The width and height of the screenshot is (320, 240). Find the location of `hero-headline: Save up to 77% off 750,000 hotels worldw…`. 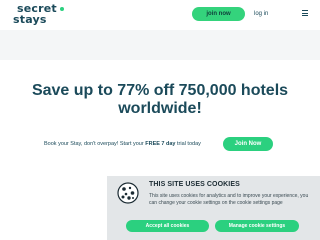

hero-headline: Save up to 77% off 750,000 hotels worldw… is located at coordinates (160, 99).